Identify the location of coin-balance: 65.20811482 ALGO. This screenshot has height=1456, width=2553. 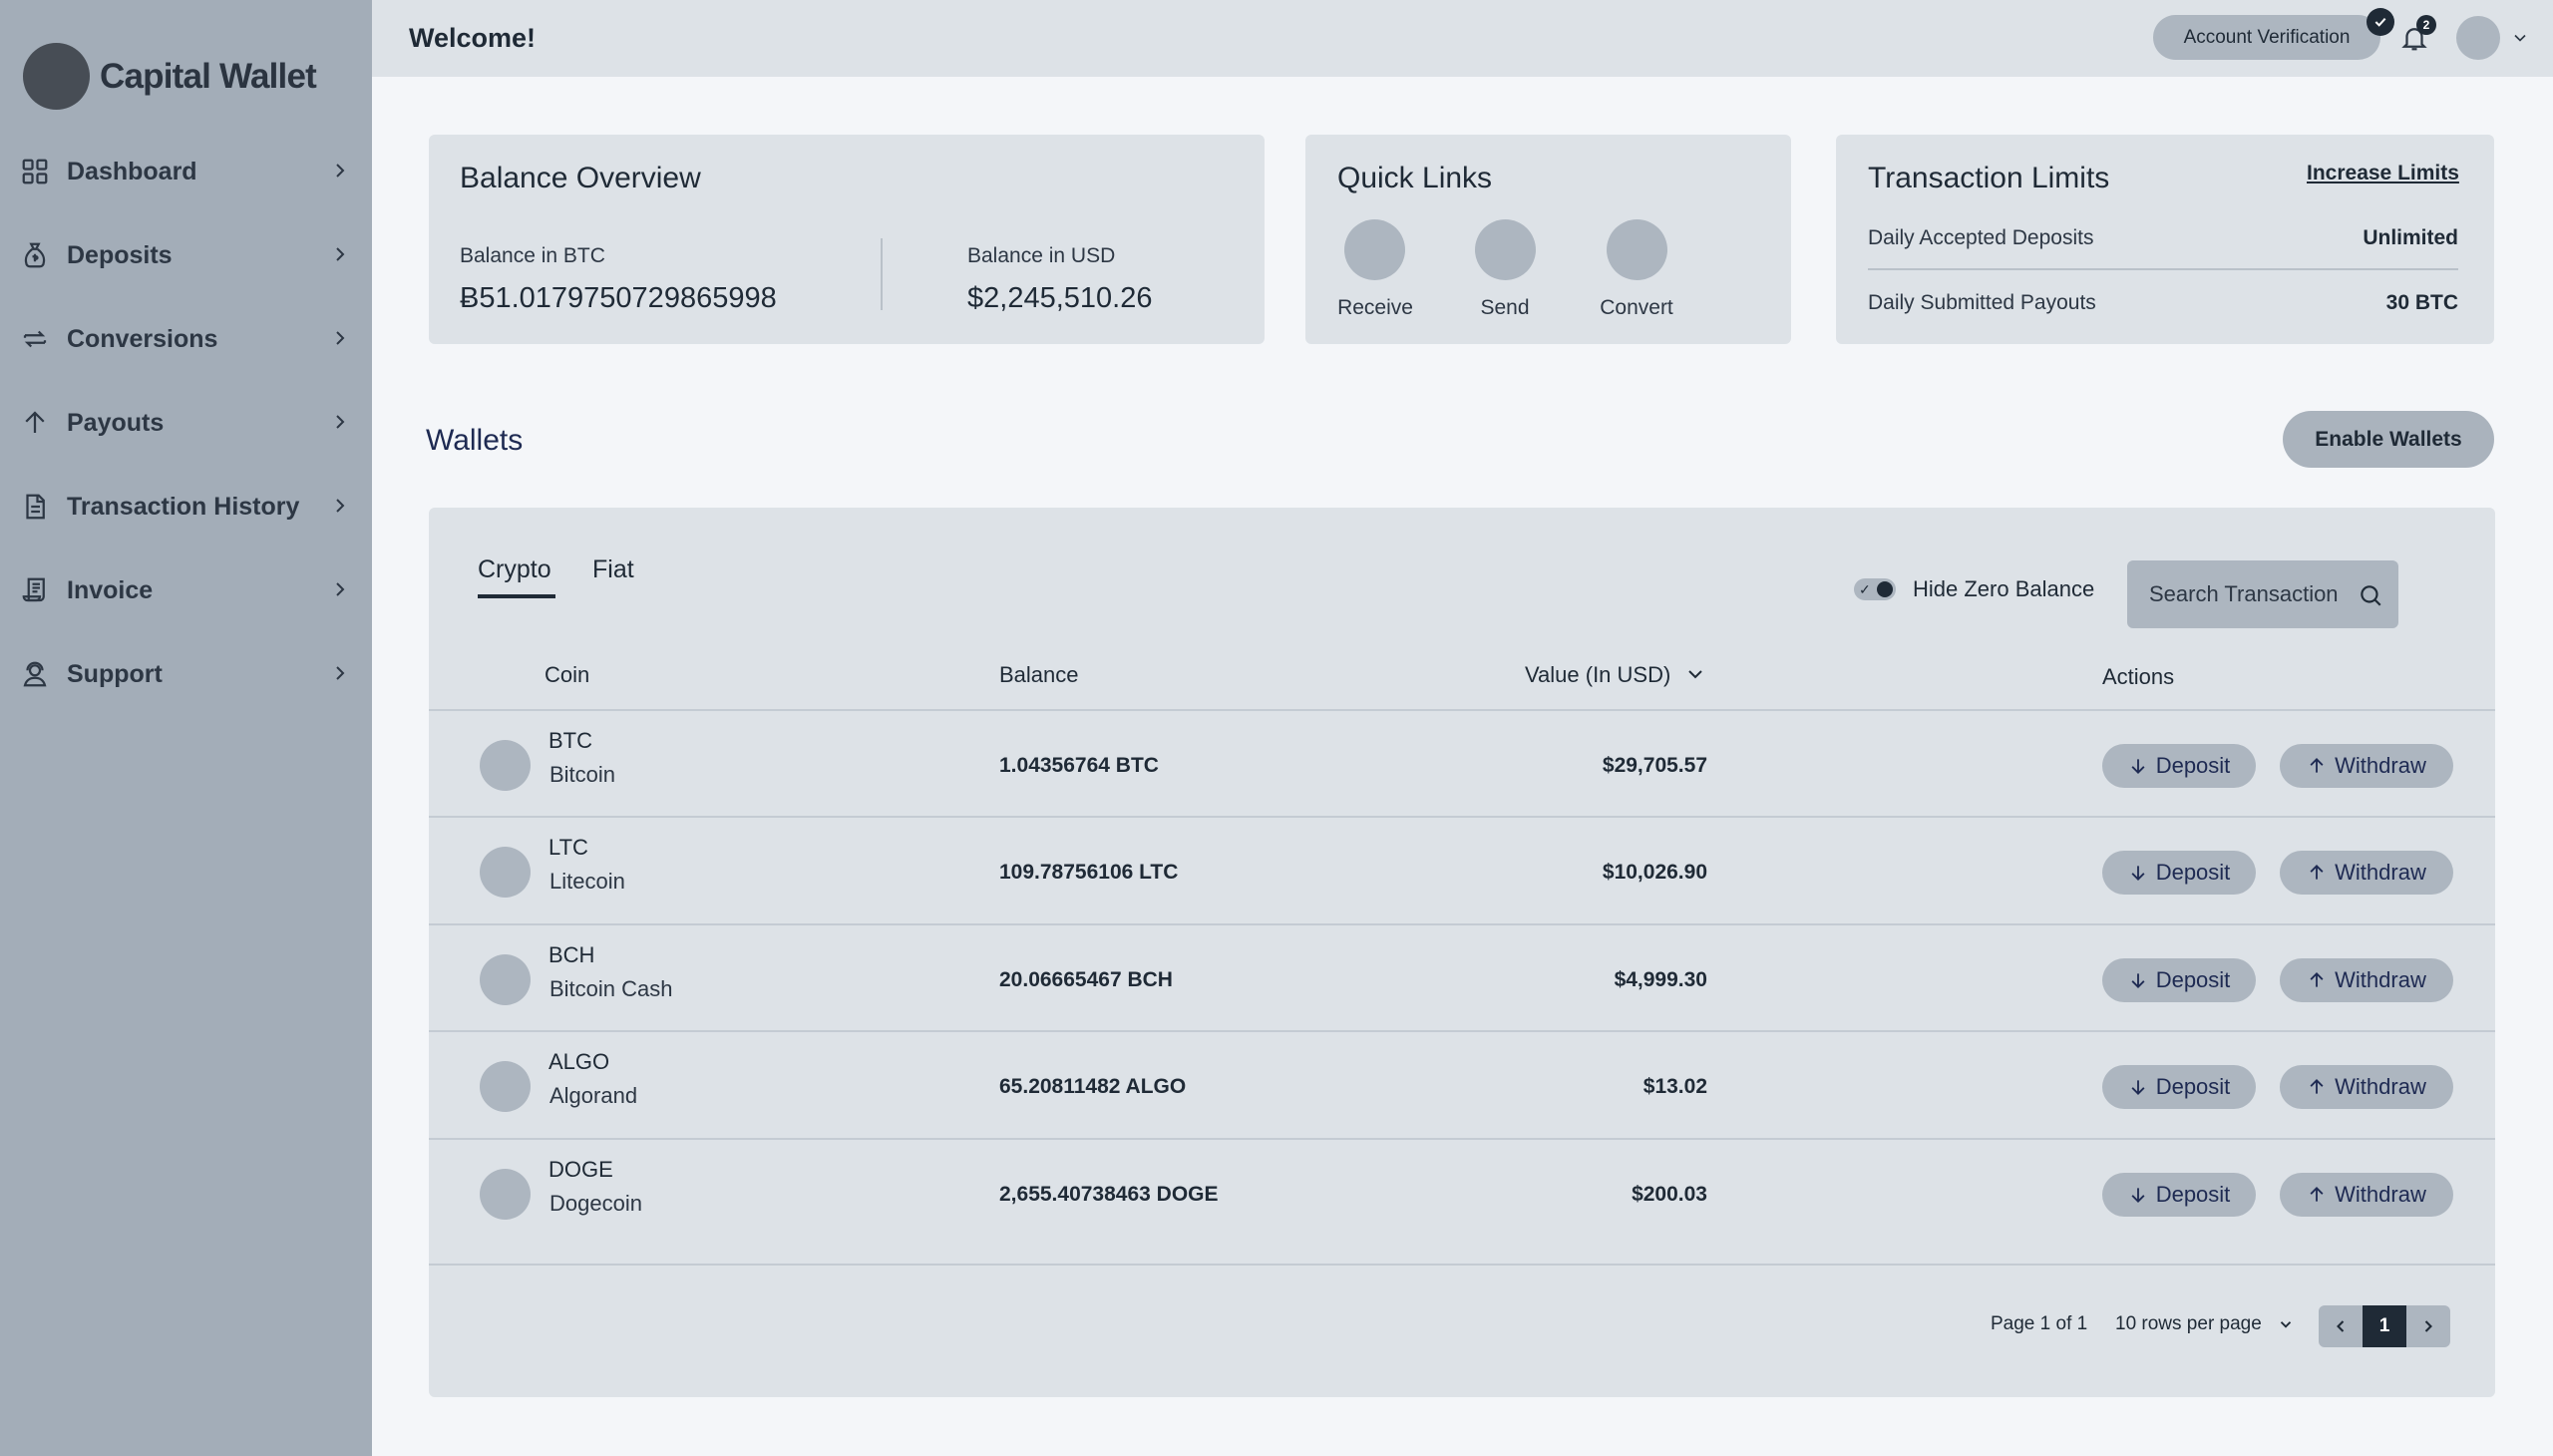
(1093, 1086).